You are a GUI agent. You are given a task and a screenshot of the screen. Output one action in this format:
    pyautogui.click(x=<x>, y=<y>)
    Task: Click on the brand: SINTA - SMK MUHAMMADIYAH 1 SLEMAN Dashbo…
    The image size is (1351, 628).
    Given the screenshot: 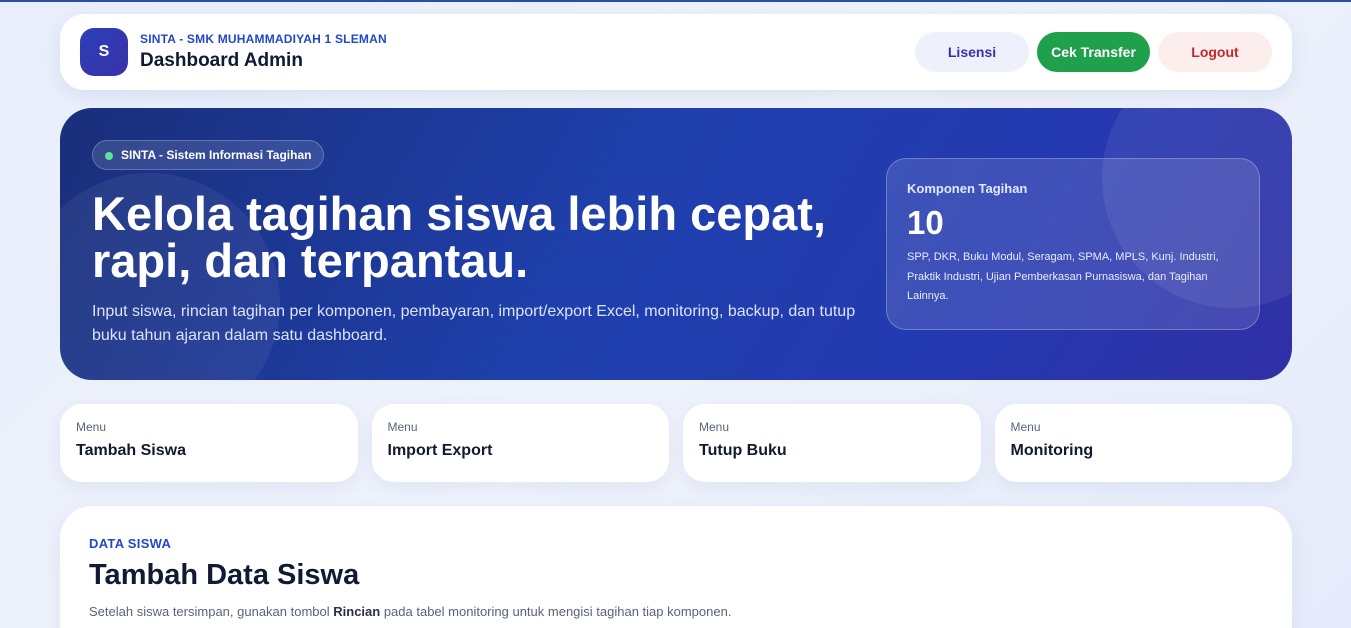 What is the action you would take?
    pyautogui.click(x=263, y=52)
    